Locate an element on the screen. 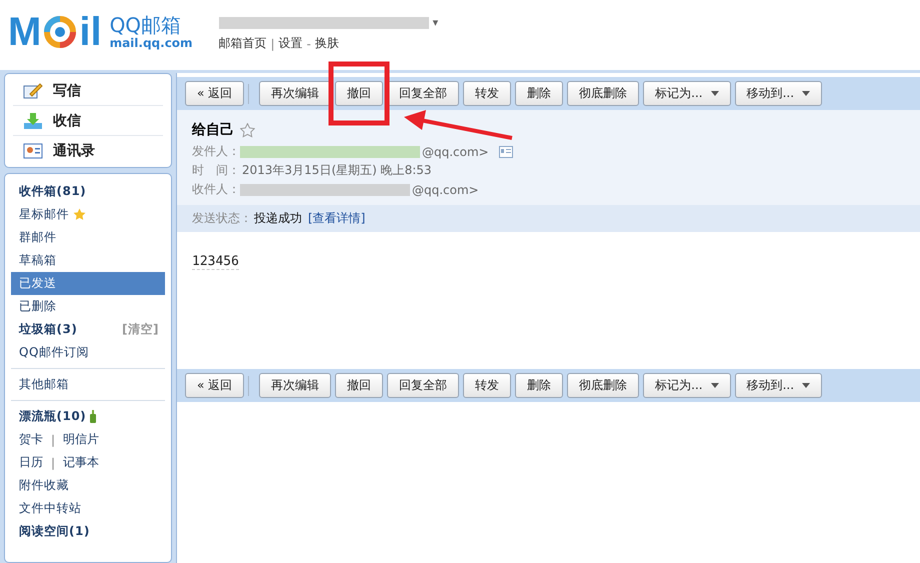  brand-name: QQ邮箱 is located at coordinates (146, 25).